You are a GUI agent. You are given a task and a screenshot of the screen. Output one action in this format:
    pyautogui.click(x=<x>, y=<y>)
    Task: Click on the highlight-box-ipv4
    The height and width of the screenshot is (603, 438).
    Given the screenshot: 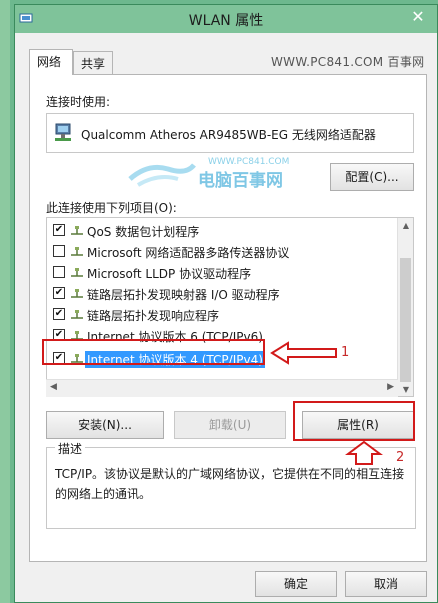 What is the action you would take?
    pyautogui.click(x=153, y=352)
    